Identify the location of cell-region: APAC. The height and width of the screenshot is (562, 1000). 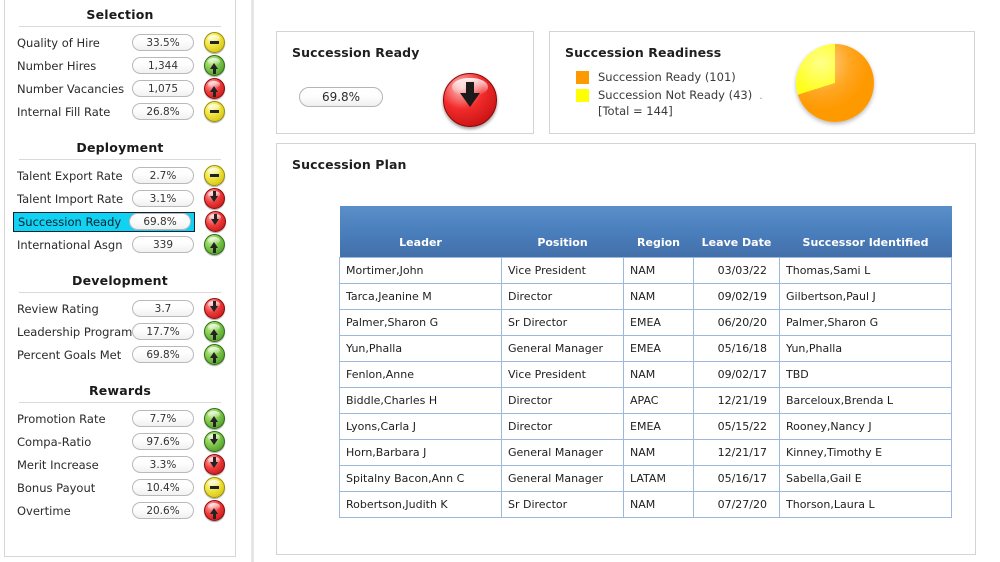
(658, 400).